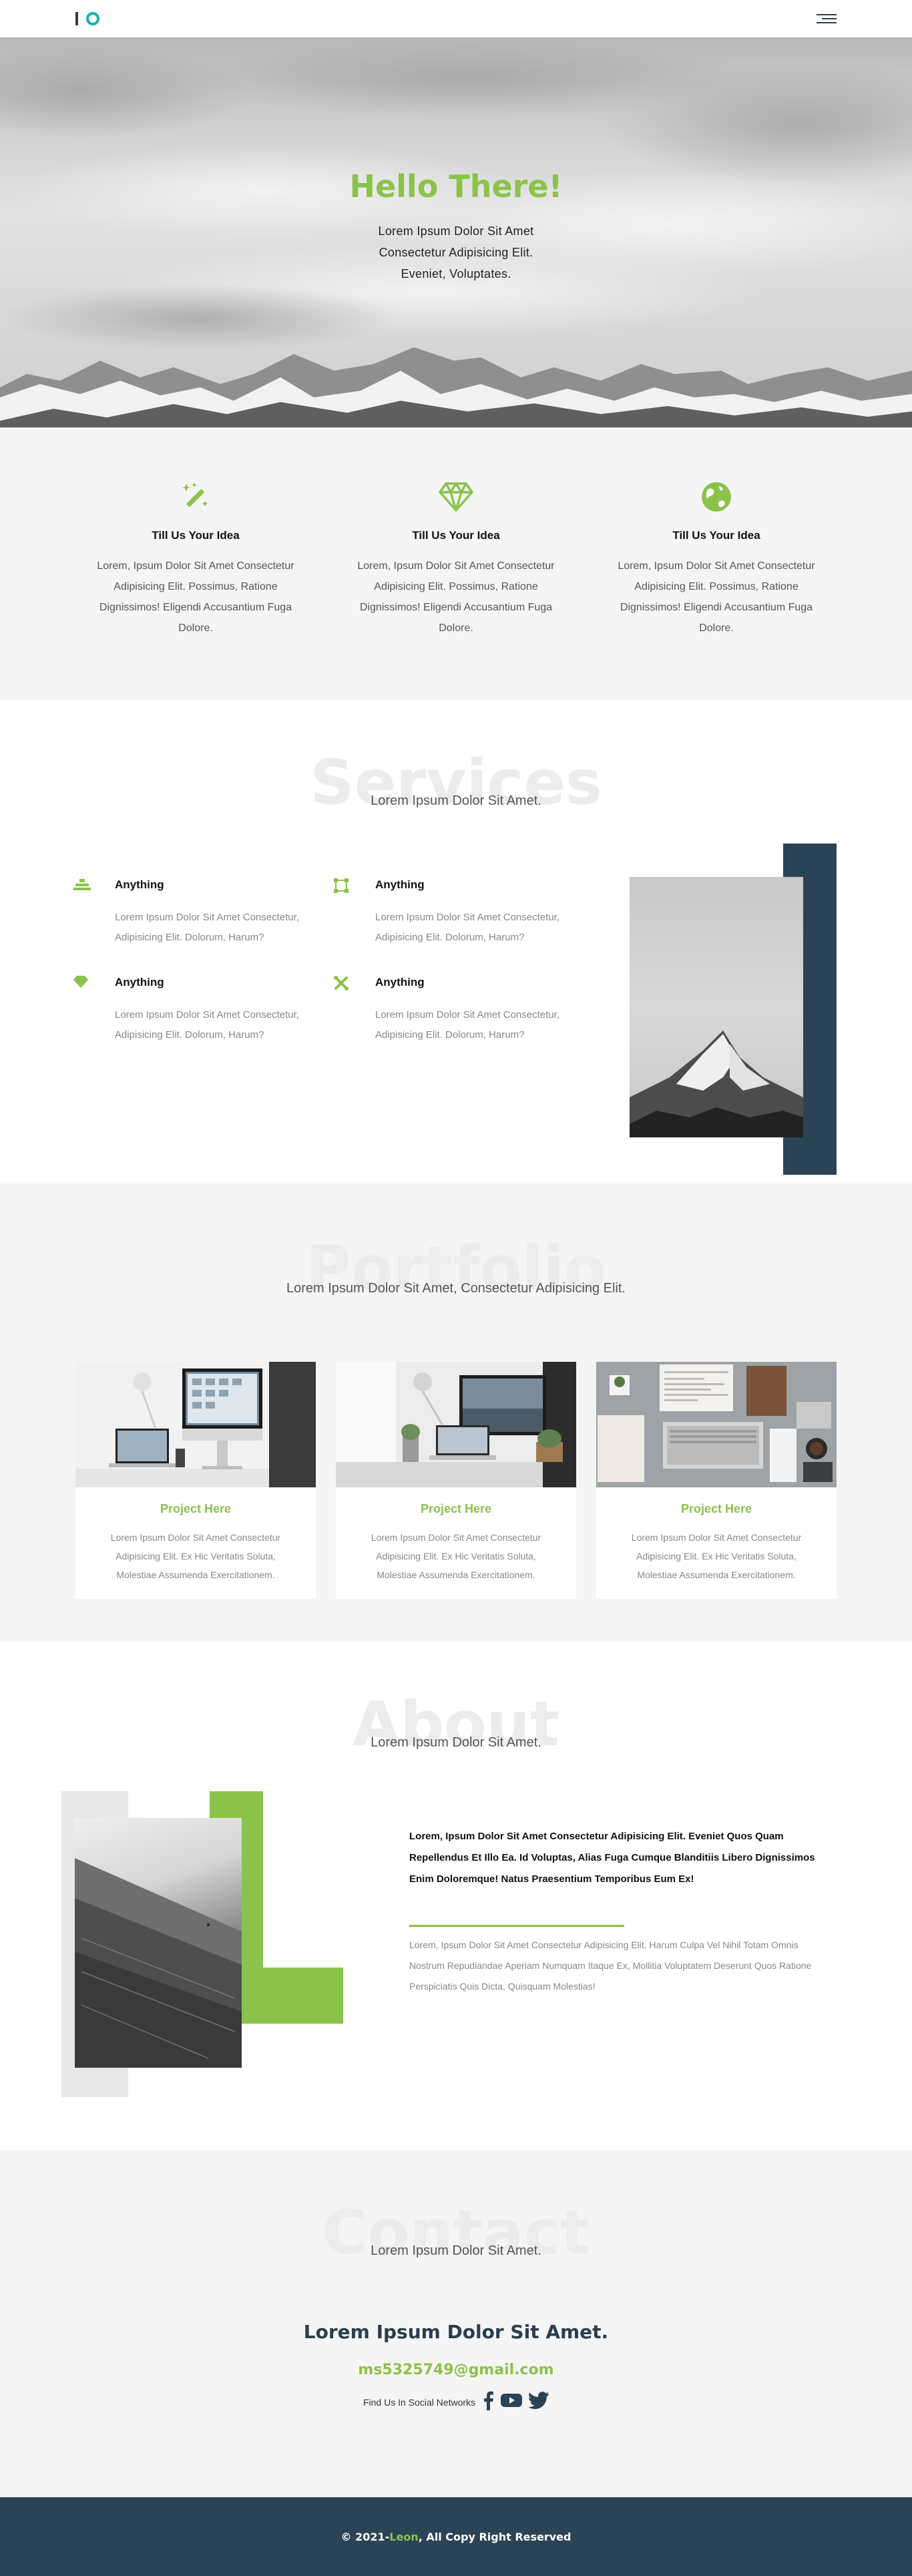 This screenshot has width=912, height=2576. What do you see at coordinates (456, 1724) in the screenshot?
I see `about-heading: About Lorem Ipsum Dolor Sit Amet.` at bounding box center [456, 1724].